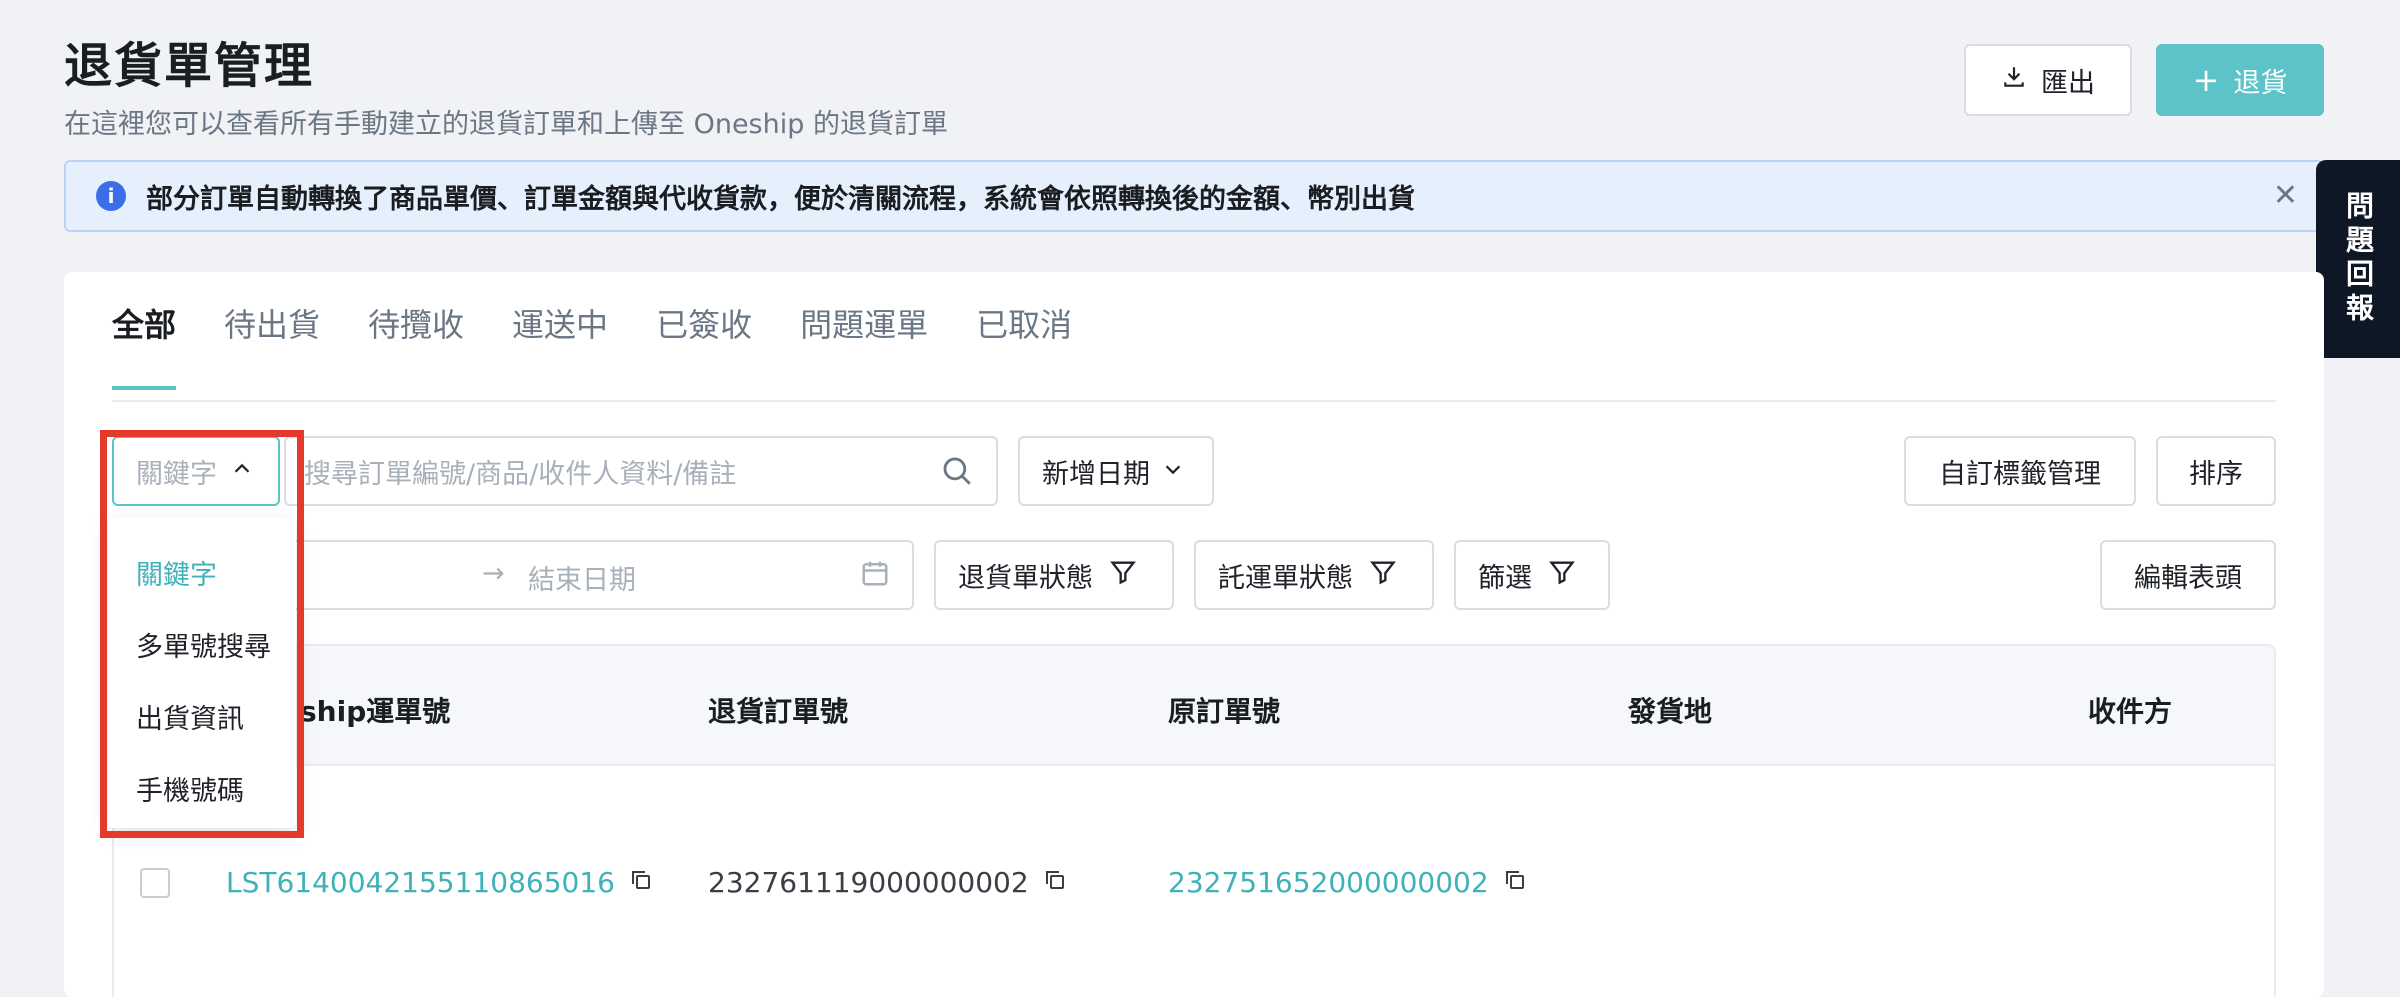 Image resolution: width=2400 pixels, height=997 pixels. What do you see at coordinates (189, 66) in the screenshot?
I see `page-title: 退貨單管理` at bounding box center [189, 66].